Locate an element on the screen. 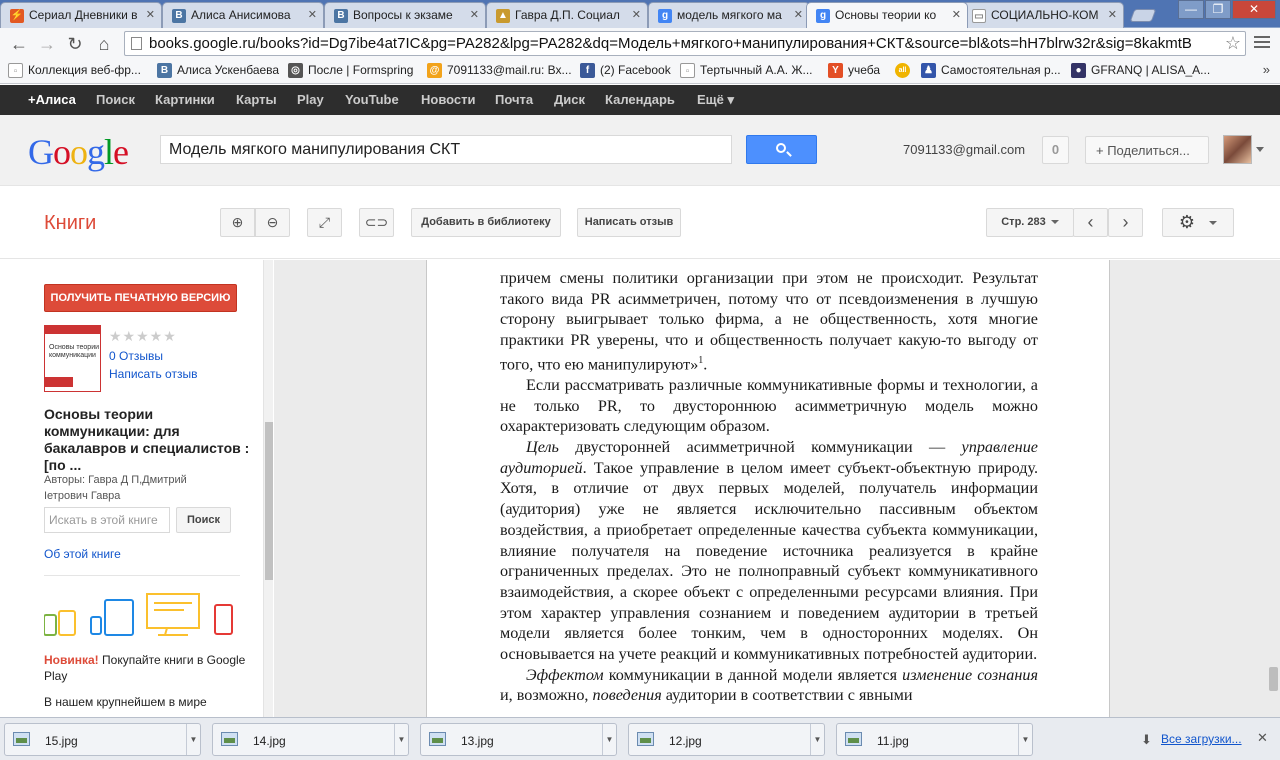 Image resolution: width=1280 pixels, height=760 pixels. book-cover: Основы теории коммуникации is located at coordinates (72, 358).